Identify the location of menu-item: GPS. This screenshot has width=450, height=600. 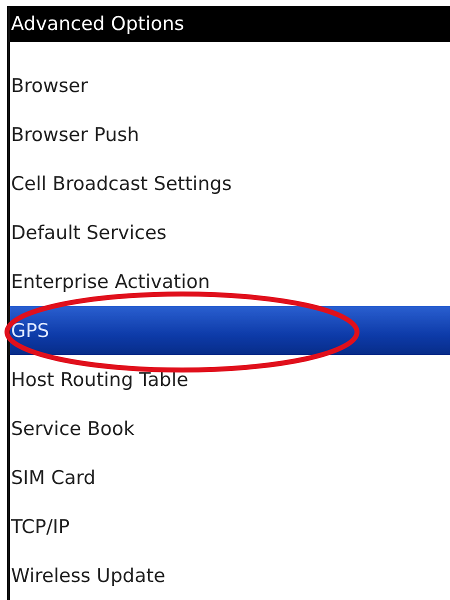
(230, 330).